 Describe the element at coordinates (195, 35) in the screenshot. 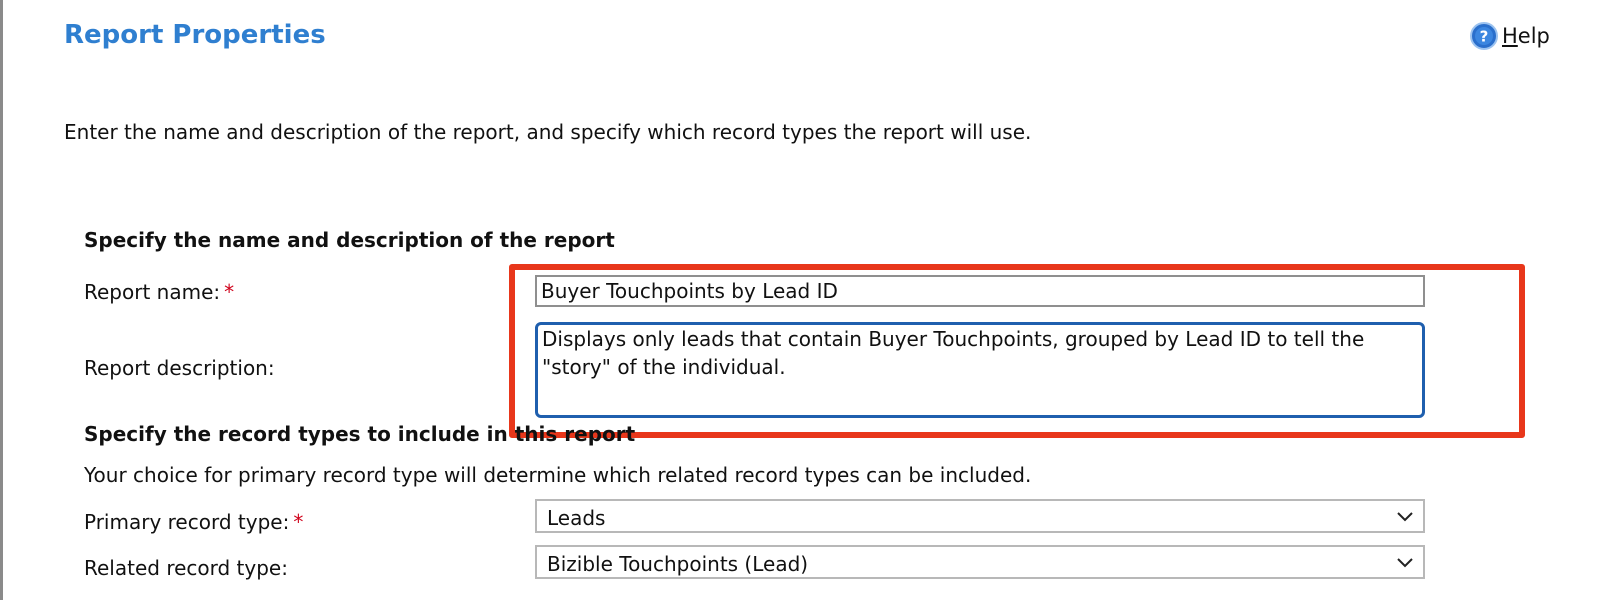

I see `page-title: Report Properties` at that location.